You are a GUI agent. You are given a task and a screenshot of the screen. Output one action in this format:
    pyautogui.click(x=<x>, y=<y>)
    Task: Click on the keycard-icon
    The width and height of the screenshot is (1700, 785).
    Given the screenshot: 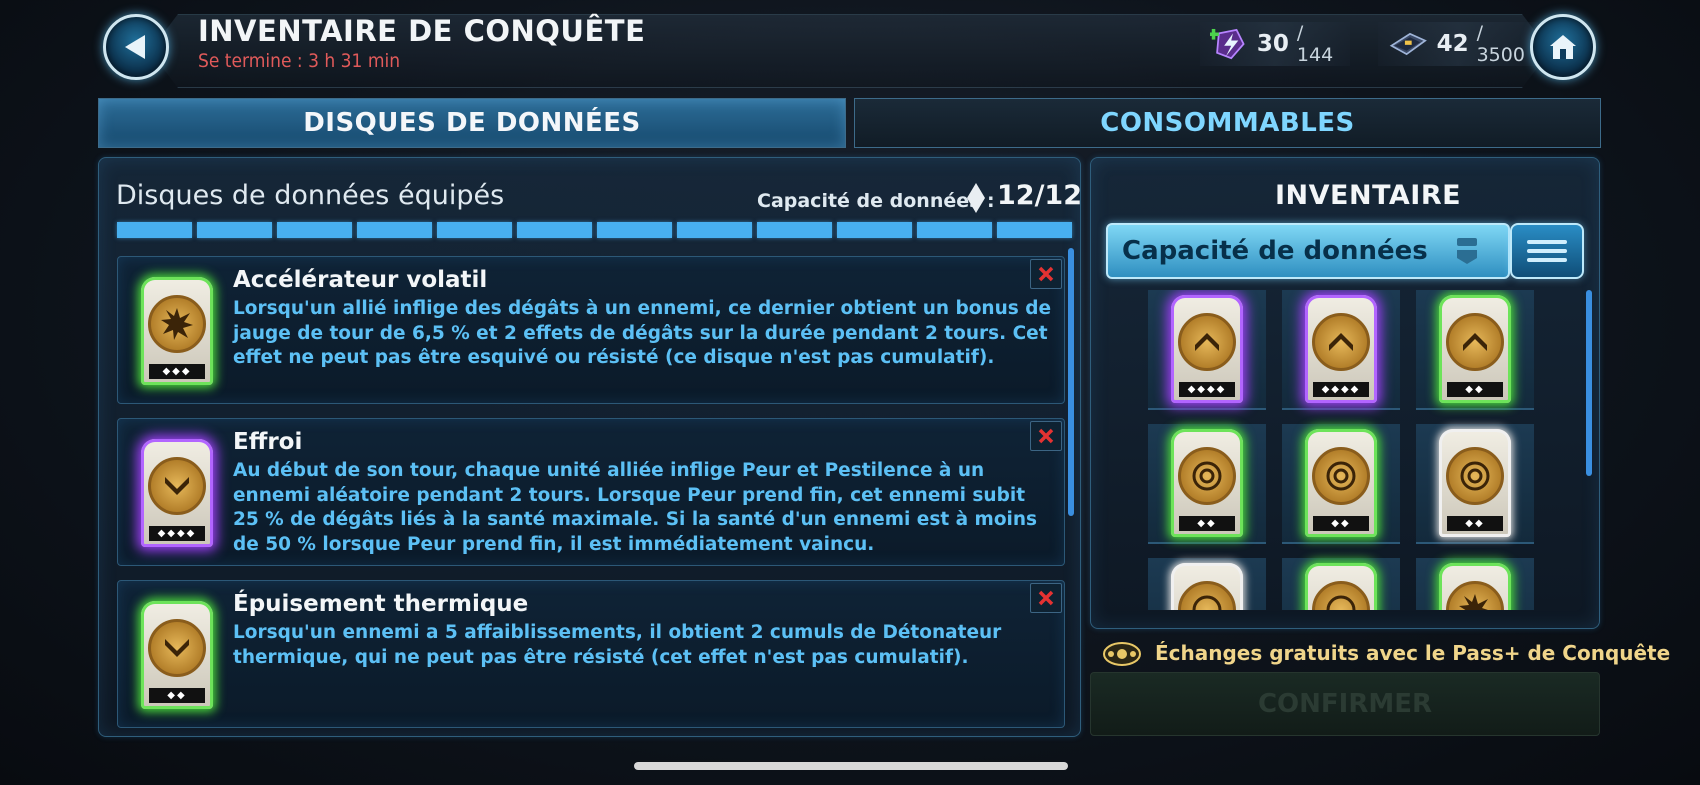 What is the action you would take?
    pyautogui.click(x=1408, y=44)
    